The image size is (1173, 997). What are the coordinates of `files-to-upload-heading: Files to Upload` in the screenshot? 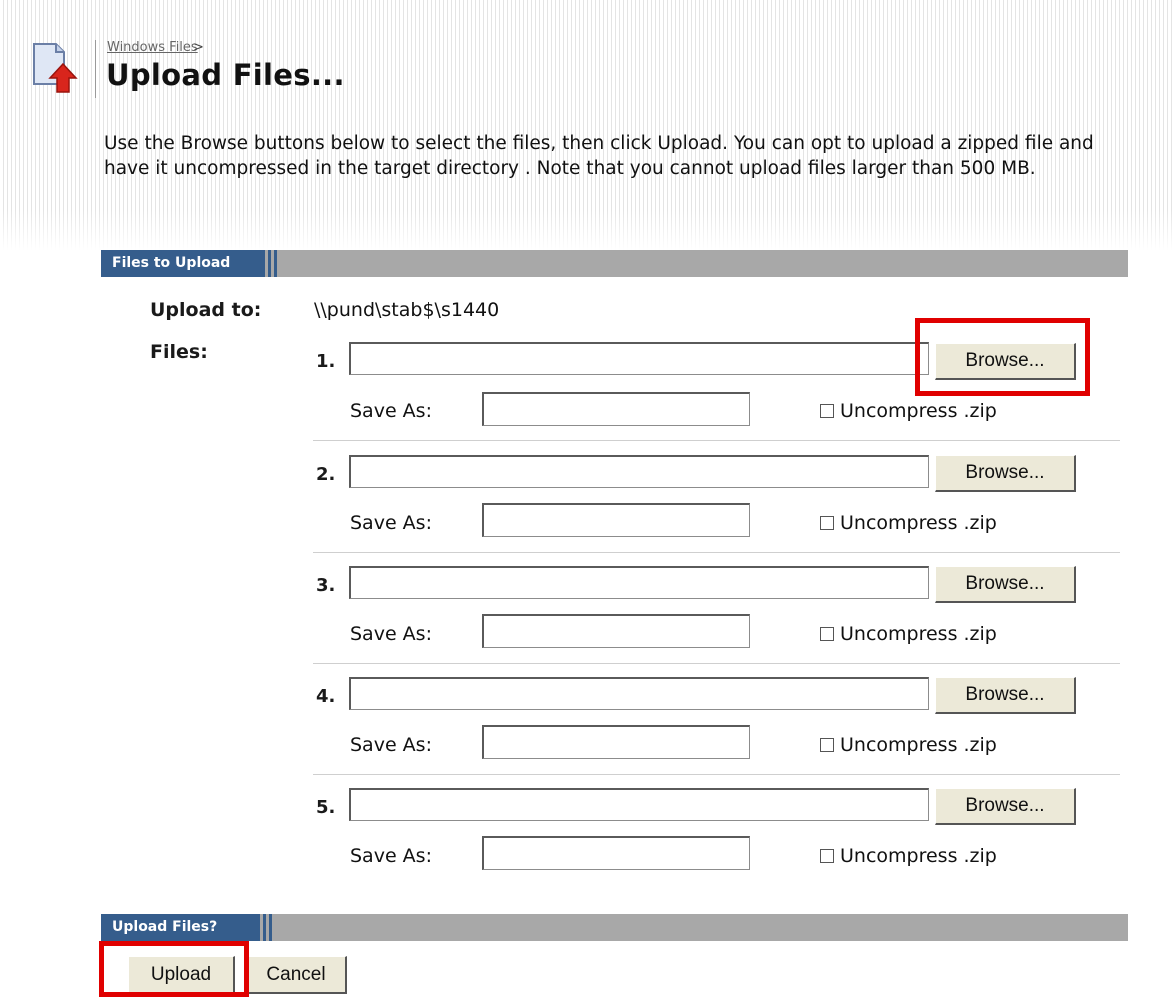 It's located at (181, 263).